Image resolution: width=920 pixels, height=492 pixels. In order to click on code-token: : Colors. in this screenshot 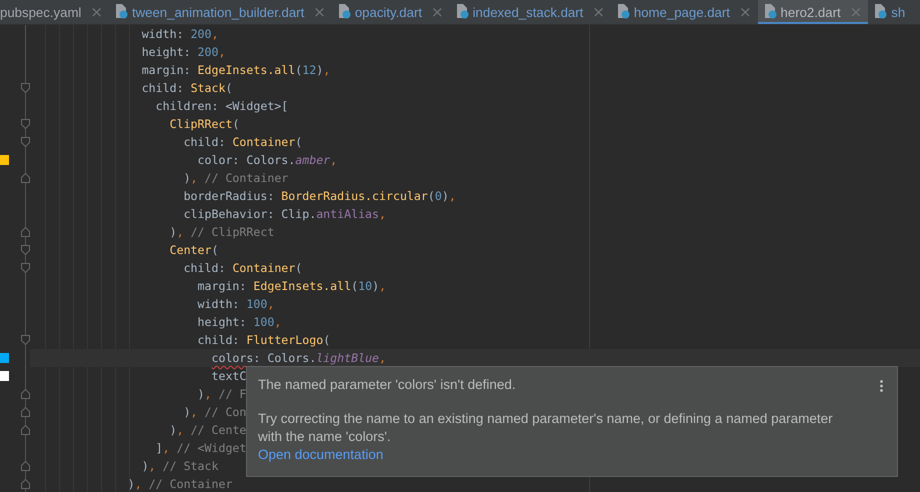, I will do `click(284, 358)`.